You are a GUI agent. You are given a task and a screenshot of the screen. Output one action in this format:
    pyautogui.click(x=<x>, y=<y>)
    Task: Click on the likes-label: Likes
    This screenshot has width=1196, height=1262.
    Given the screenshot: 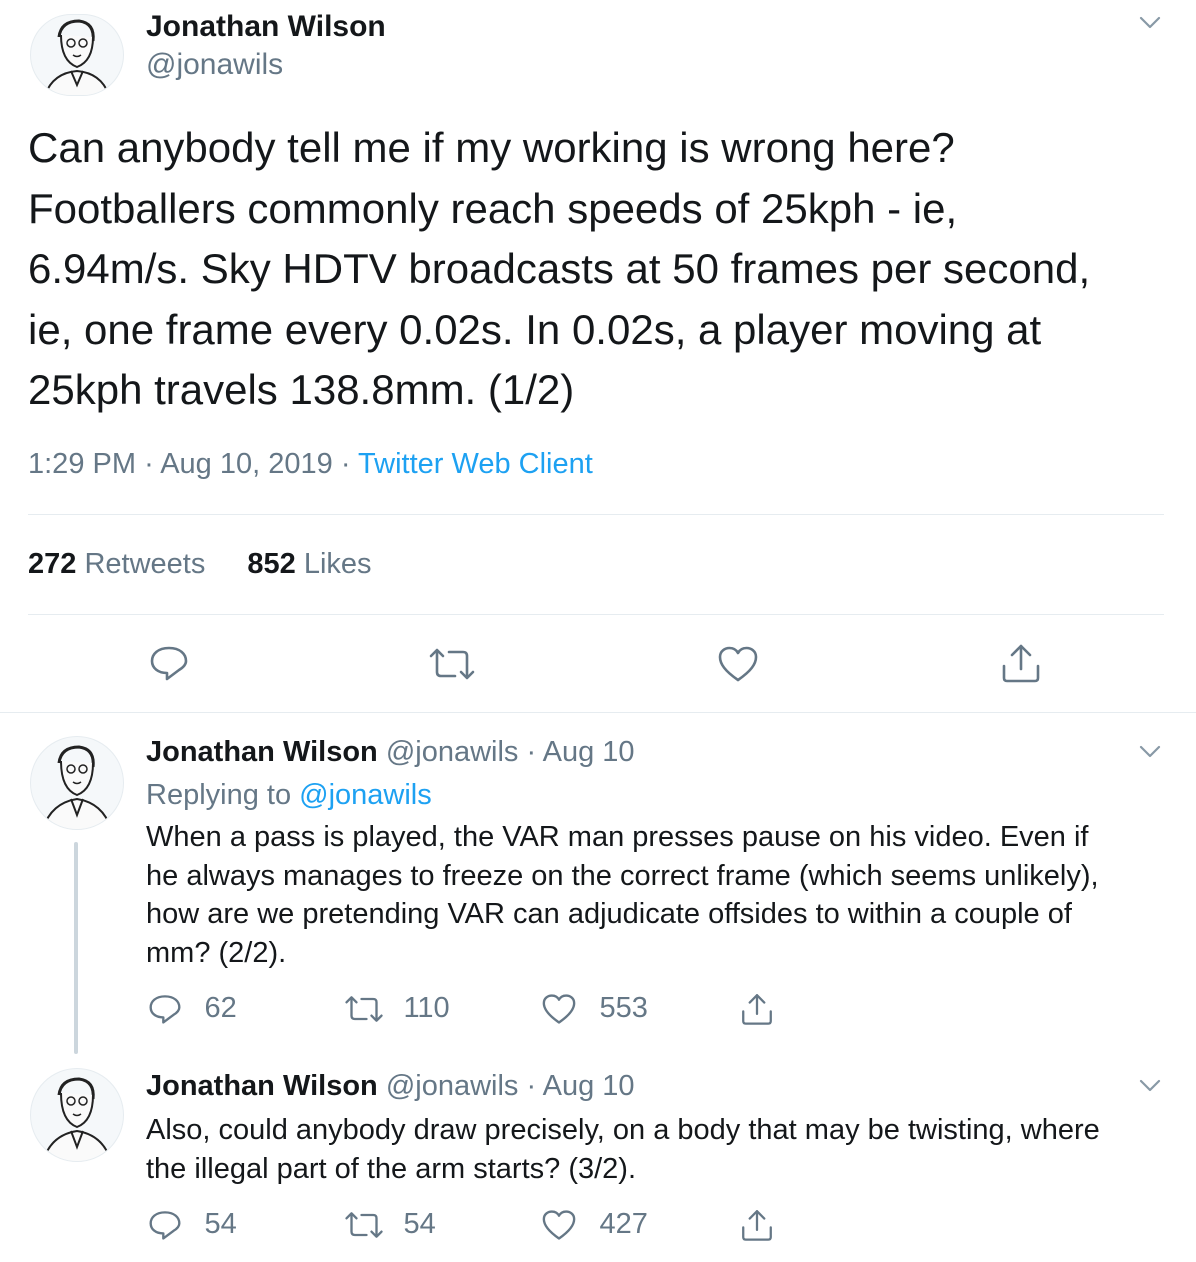 What is the action you would take?
    pyautogui.click(x=337, y=564)
    